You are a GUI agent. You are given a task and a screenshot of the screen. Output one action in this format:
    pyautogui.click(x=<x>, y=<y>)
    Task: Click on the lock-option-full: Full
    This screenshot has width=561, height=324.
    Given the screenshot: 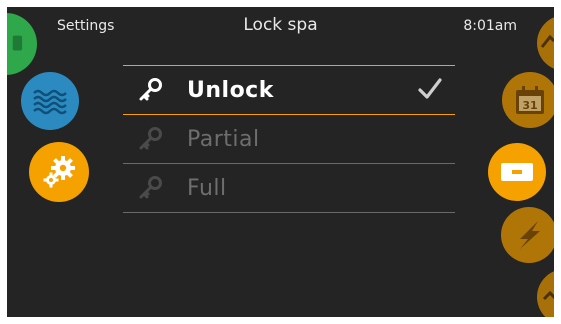 What is the action you would take?
    pyautogui.click(x=289, y=188)
    